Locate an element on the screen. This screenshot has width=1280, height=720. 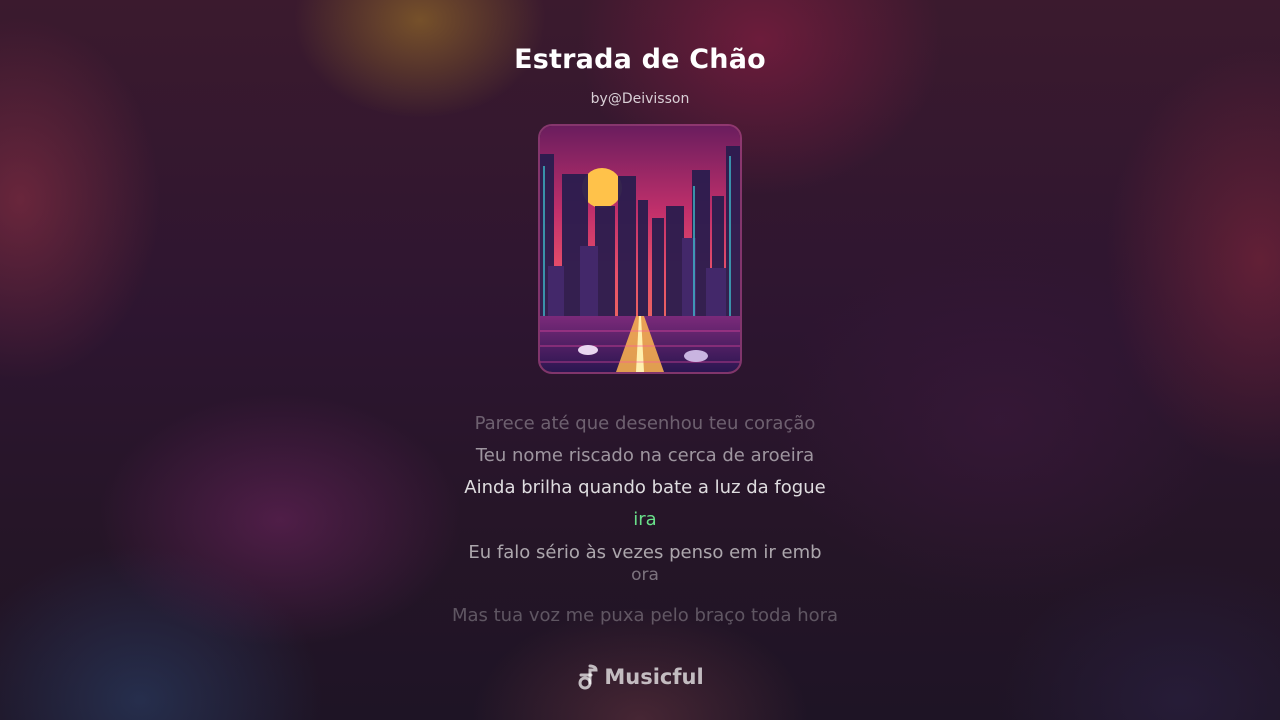
song-title: Estrada de Chão is located at coordinates (640, 59).